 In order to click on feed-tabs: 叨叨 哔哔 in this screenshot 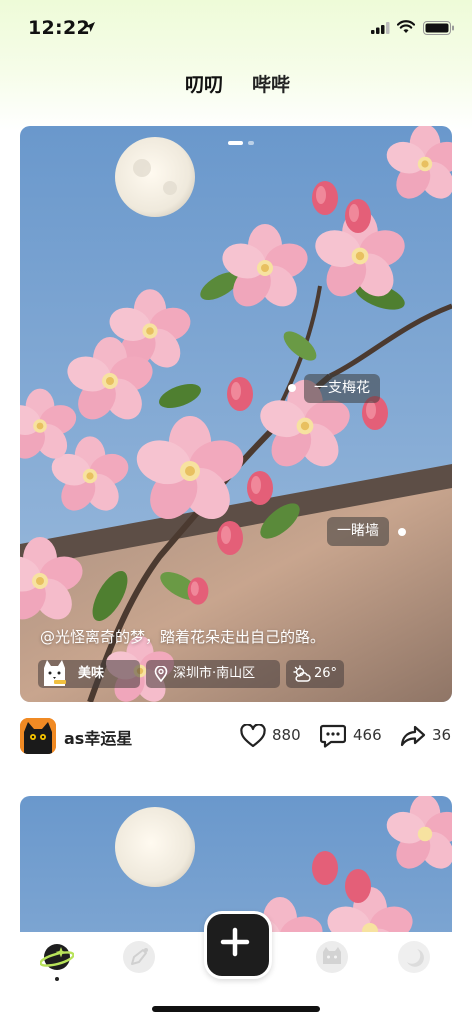, I will do `click(236, 84)`.